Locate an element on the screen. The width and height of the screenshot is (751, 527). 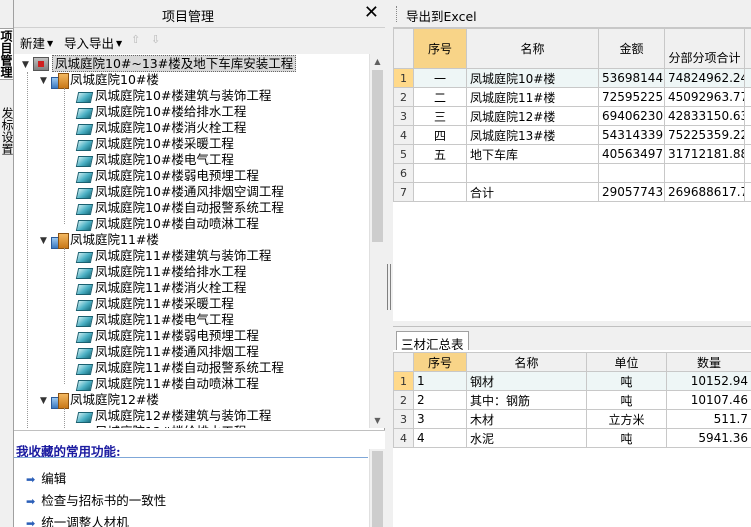
tree-item-node: 凤城庭院11#楼建筑与装饰工程 is located at coordinates (173, 256).